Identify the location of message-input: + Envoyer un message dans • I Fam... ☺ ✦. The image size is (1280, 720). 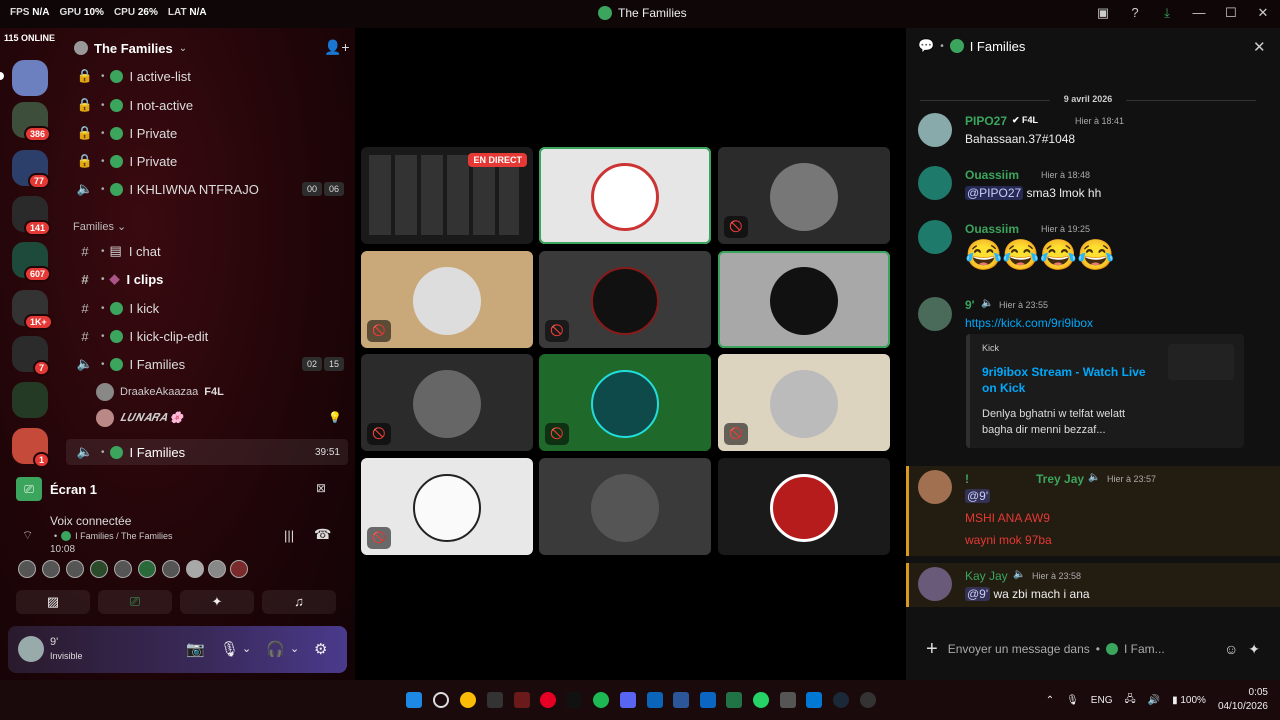
(1093, 649).